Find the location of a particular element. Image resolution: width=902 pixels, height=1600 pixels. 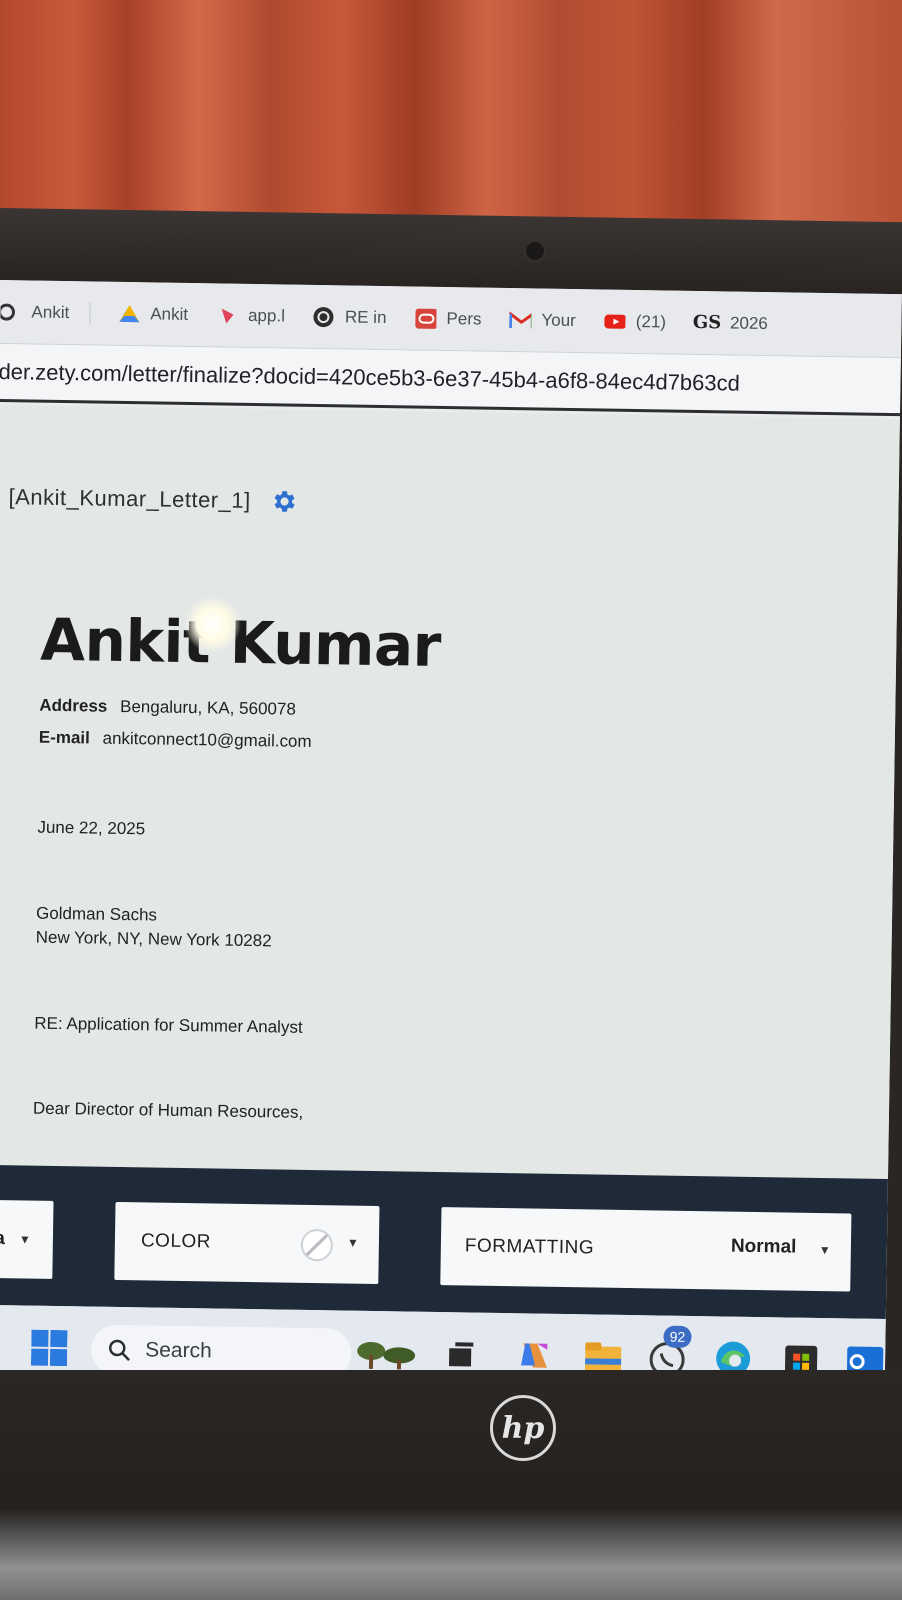

email-value: ankitconnect10@gmail.com is located at coordinates (207, 739).